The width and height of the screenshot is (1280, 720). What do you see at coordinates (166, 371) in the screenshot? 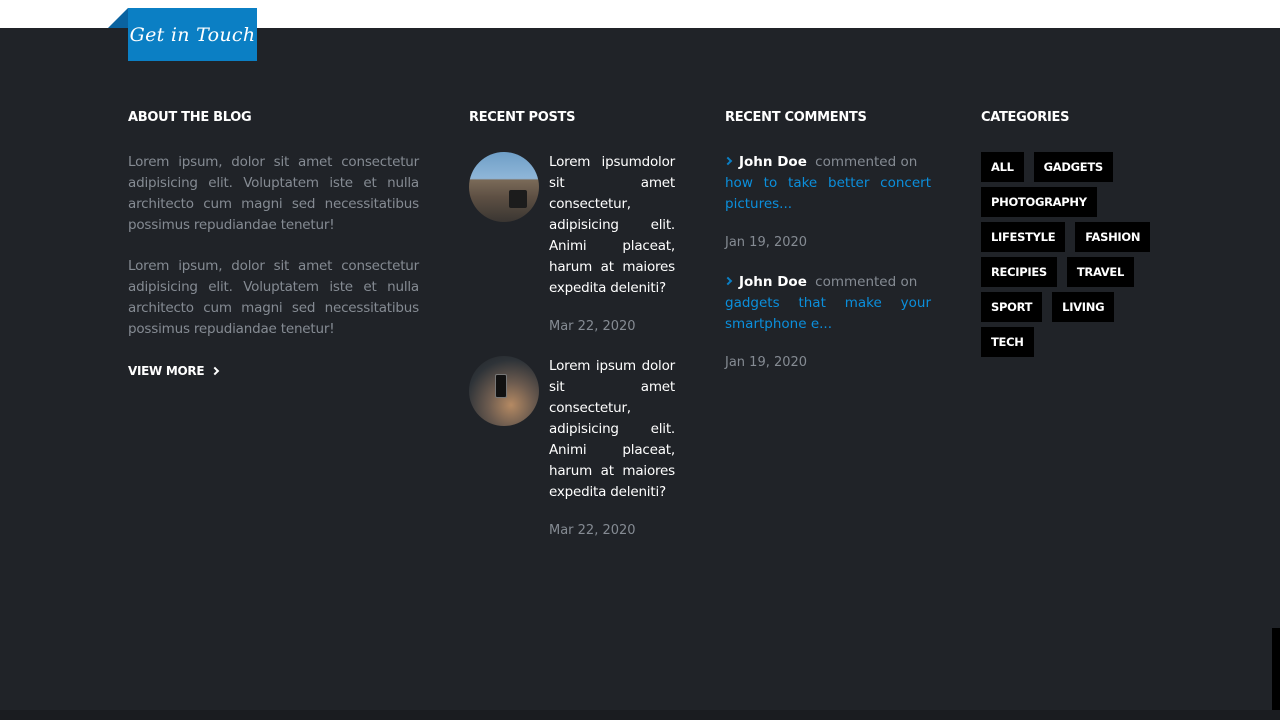
I see `view-more-label: VIEW MORE` at bounding box center [166, 371].